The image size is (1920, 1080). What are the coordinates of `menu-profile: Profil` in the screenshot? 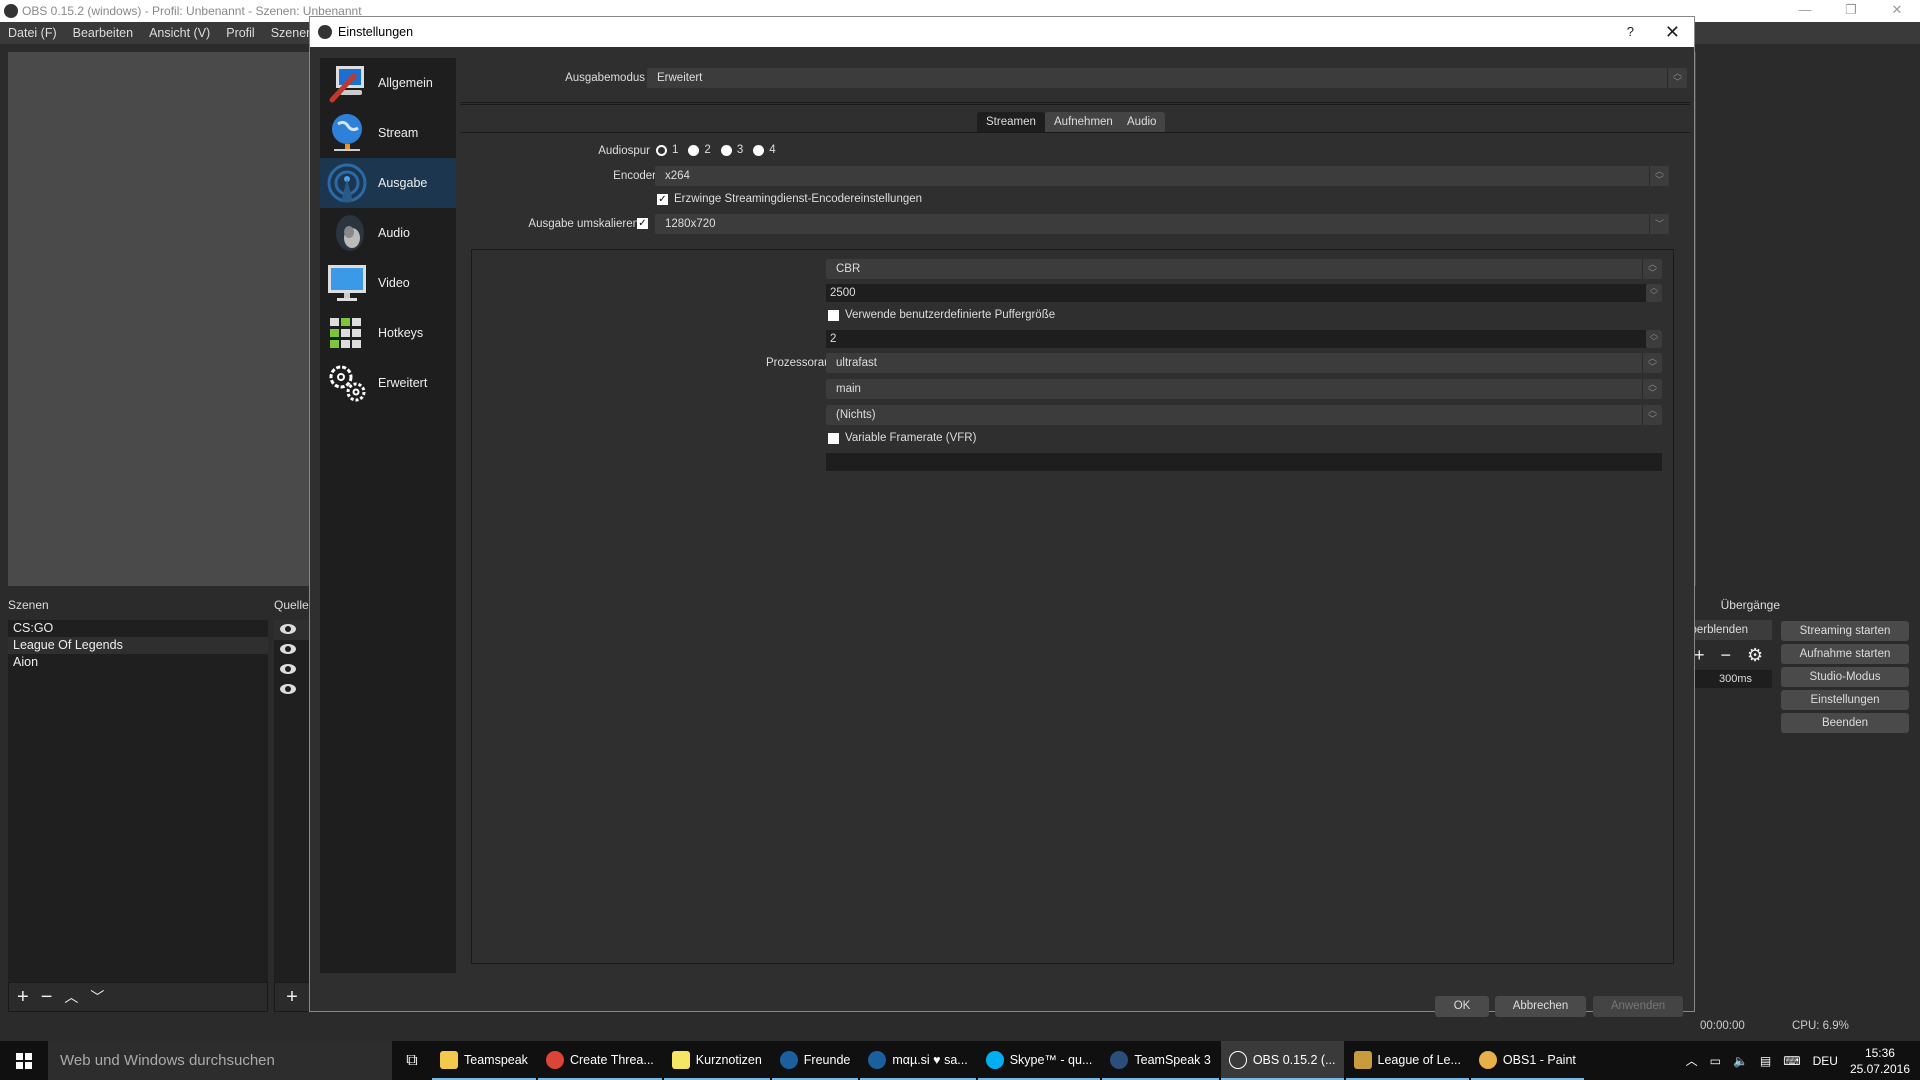 It's located at (240, 33).